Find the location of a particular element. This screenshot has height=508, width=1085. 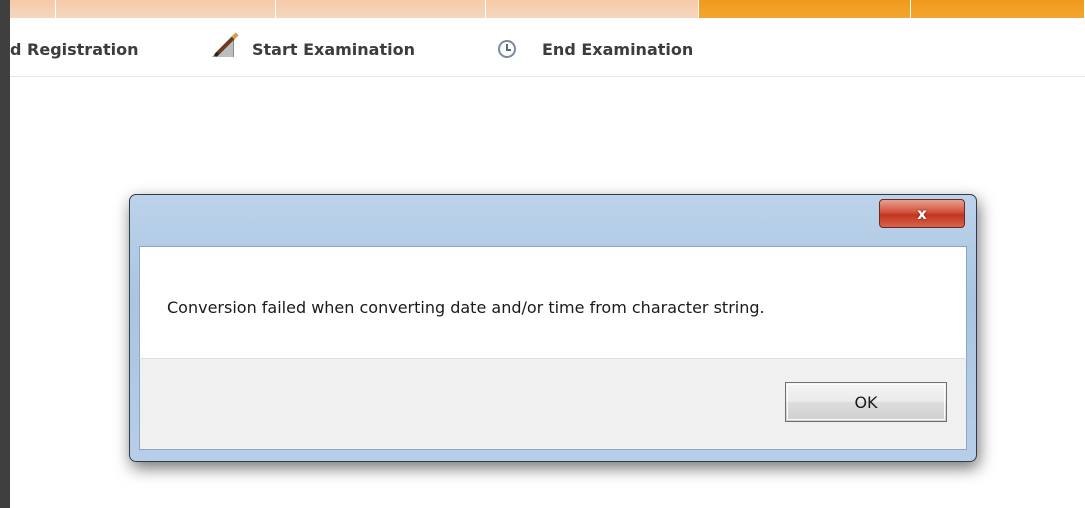

ok-button: OK is located at coordinates (866, 402).